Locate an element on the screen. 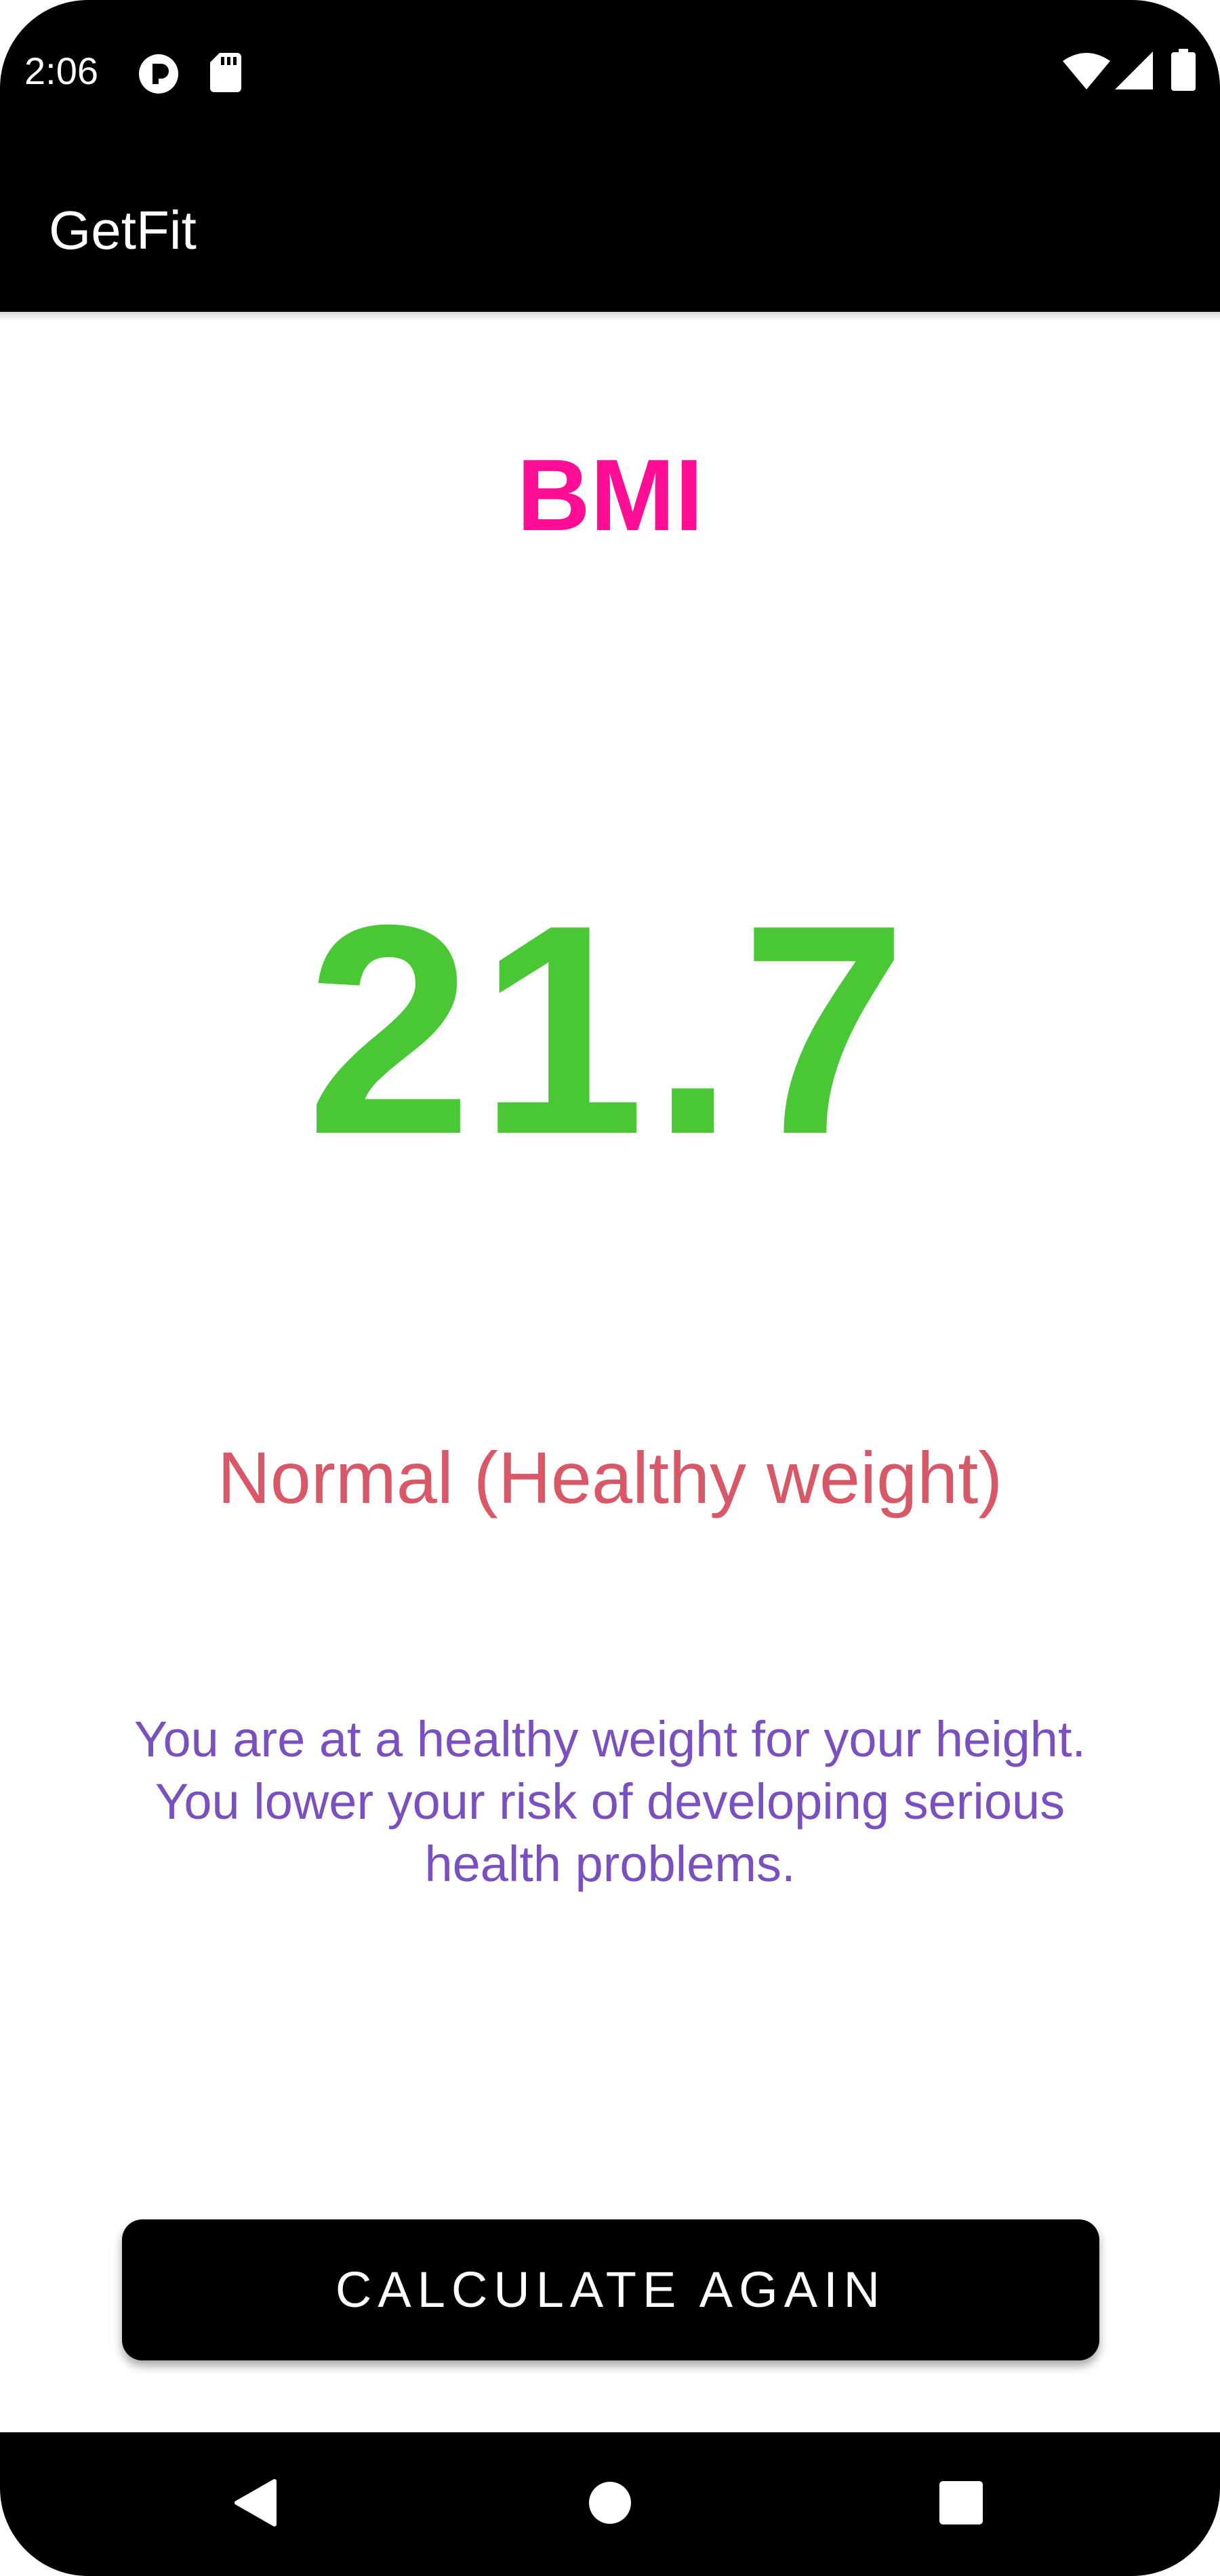 This screenshot has width=1220, height=2576. app-title: GetFit is located at coordinates (123, 230).